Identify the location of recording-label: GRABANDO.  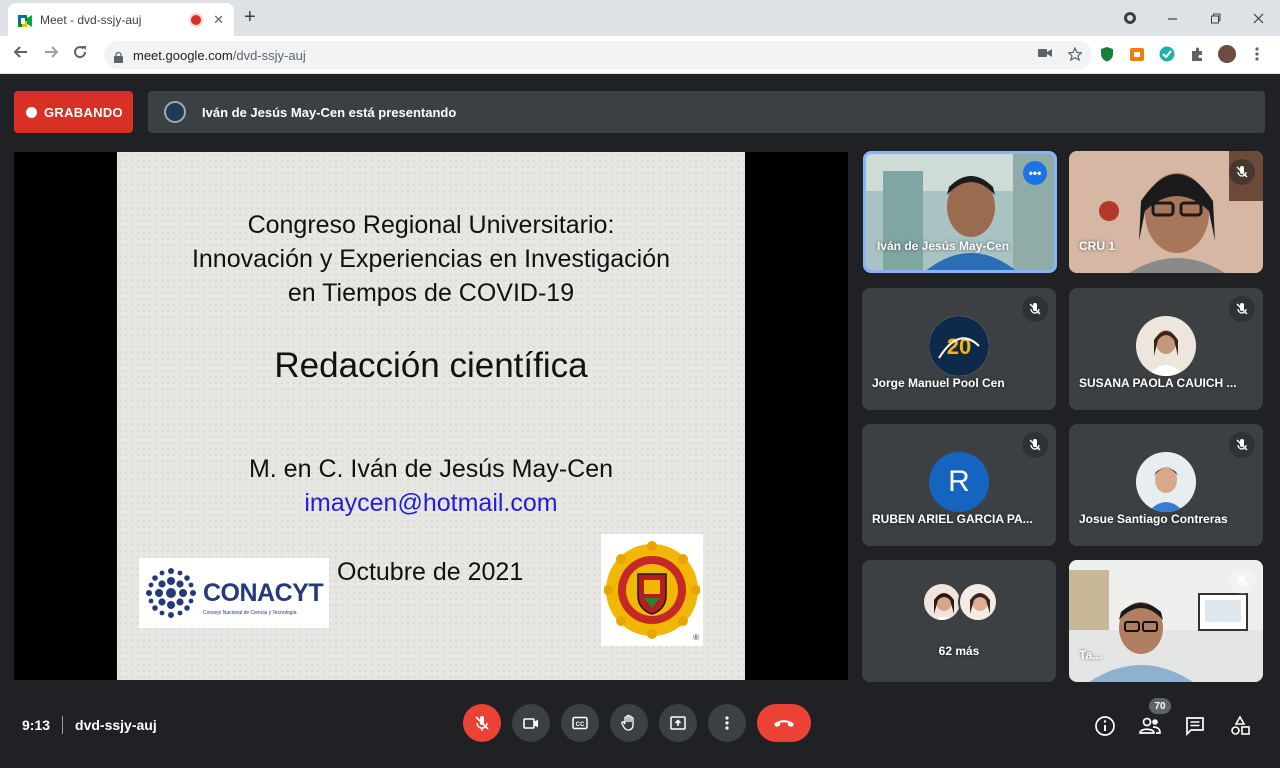
(83, 112).